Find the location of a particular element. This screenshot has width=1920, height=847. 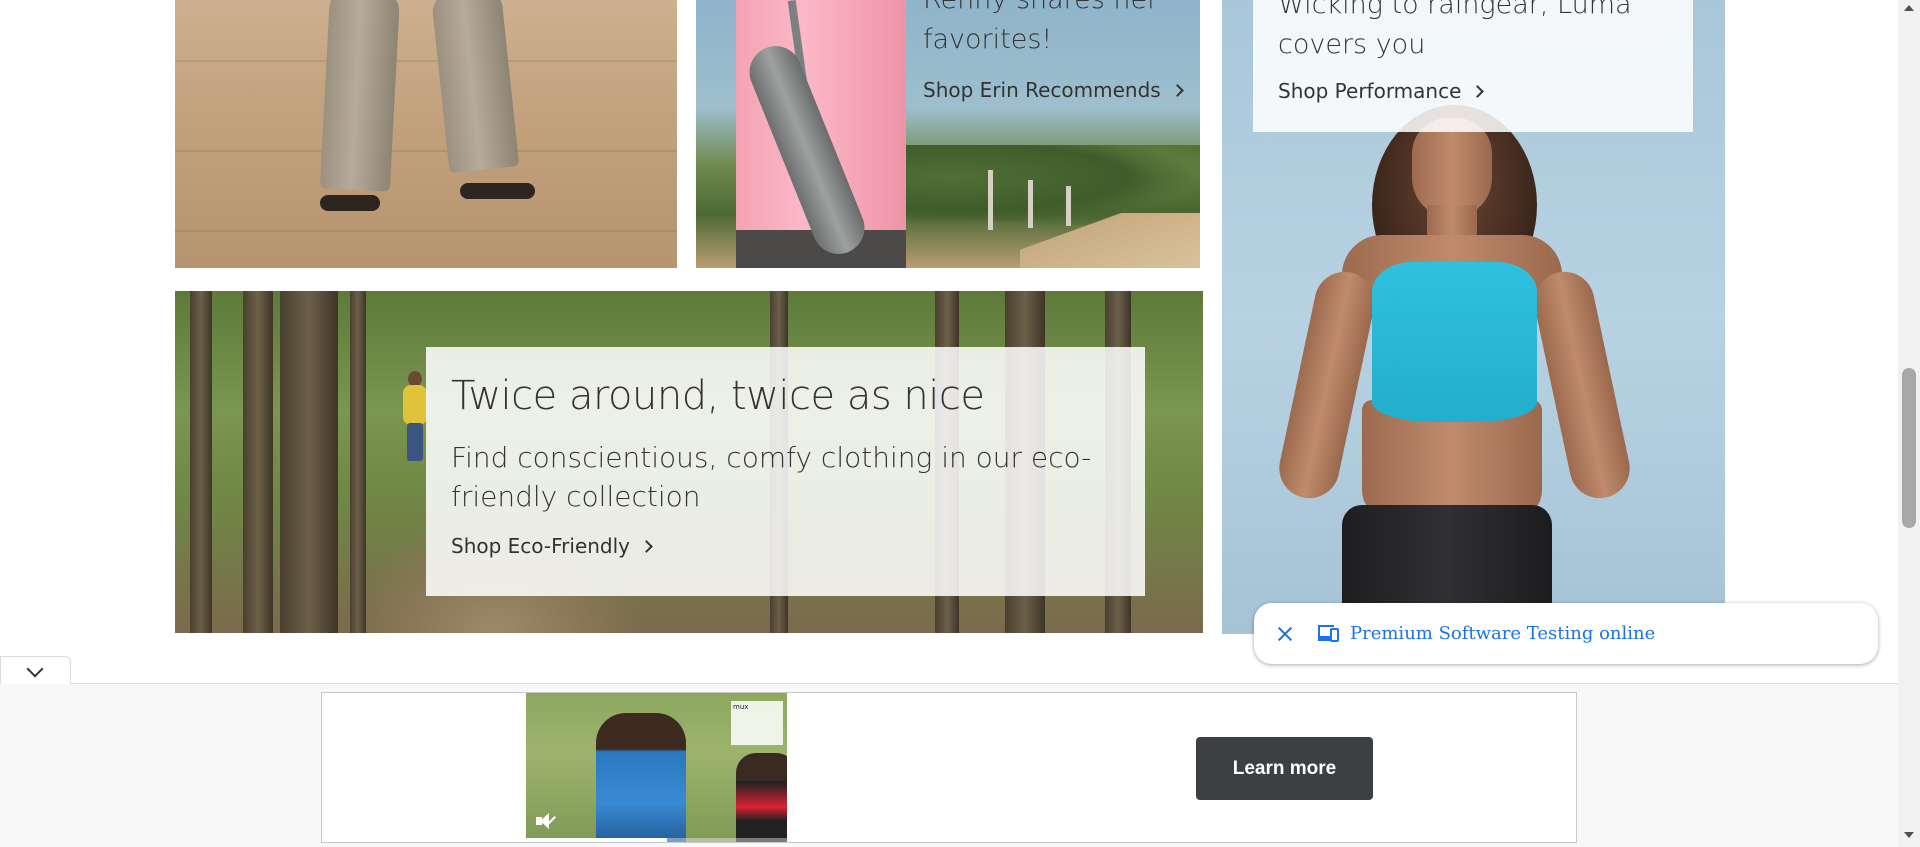

ad-collapse-tab is located at coordinates (35, 670).